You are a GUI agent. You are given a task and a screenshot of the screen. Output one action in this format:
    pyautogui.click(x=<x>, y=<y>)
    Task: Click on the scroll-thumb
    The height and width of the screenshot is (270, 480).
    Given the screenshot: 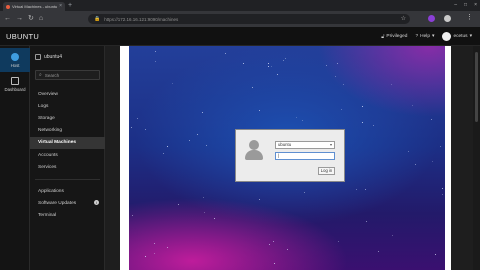 What is the action you would take?
    pyautogui.click(x=476, y=87)
    